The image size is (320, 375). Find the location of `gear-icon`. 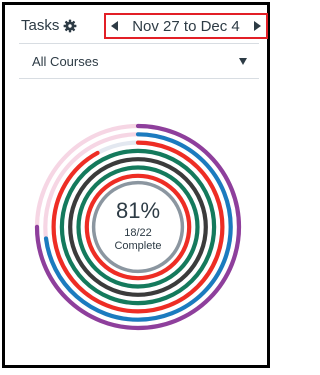

gear-icon is located at coordinates (70, 26).